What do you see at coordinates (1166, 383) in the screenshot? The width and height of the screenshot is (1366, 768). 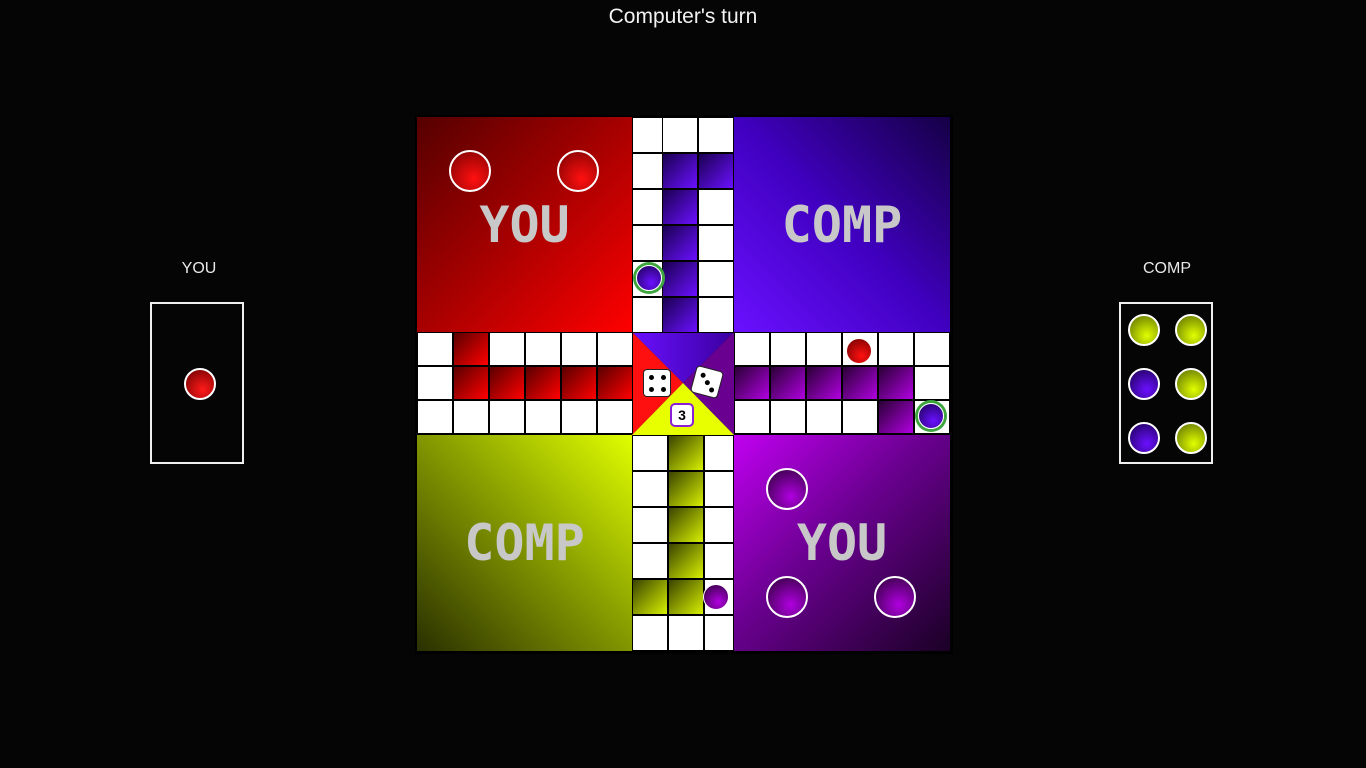 I see `computer-finished-tray` at bounding box center [1166, 383].